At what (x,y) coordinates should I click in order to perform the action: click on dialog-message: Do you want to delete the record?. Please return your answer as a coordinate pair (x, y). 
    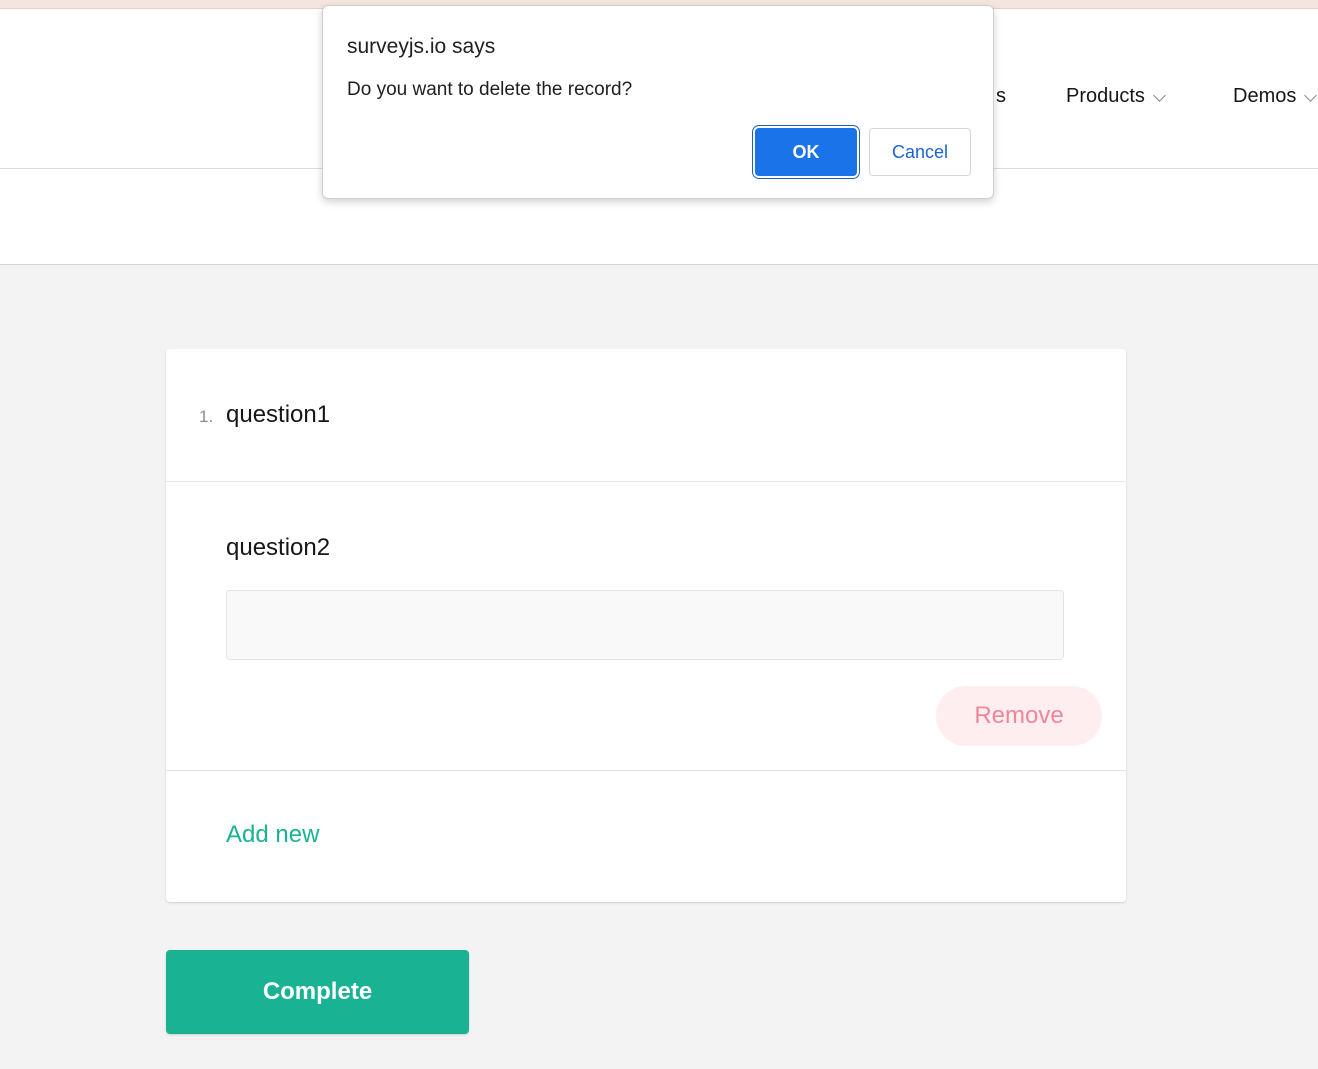
    Looking at the image, I should click on (490, 89).